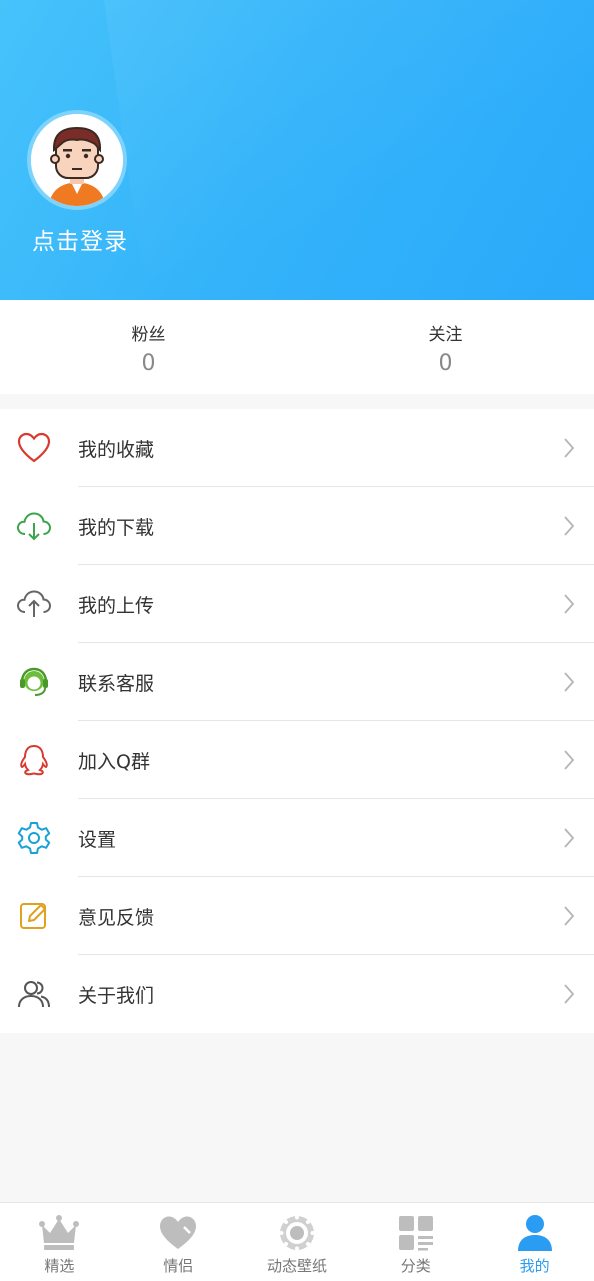  What do you see at coordinates (445, 347) in the screenshot?
I see `stat-following: 关注 0` at bounding box center [445, 347].